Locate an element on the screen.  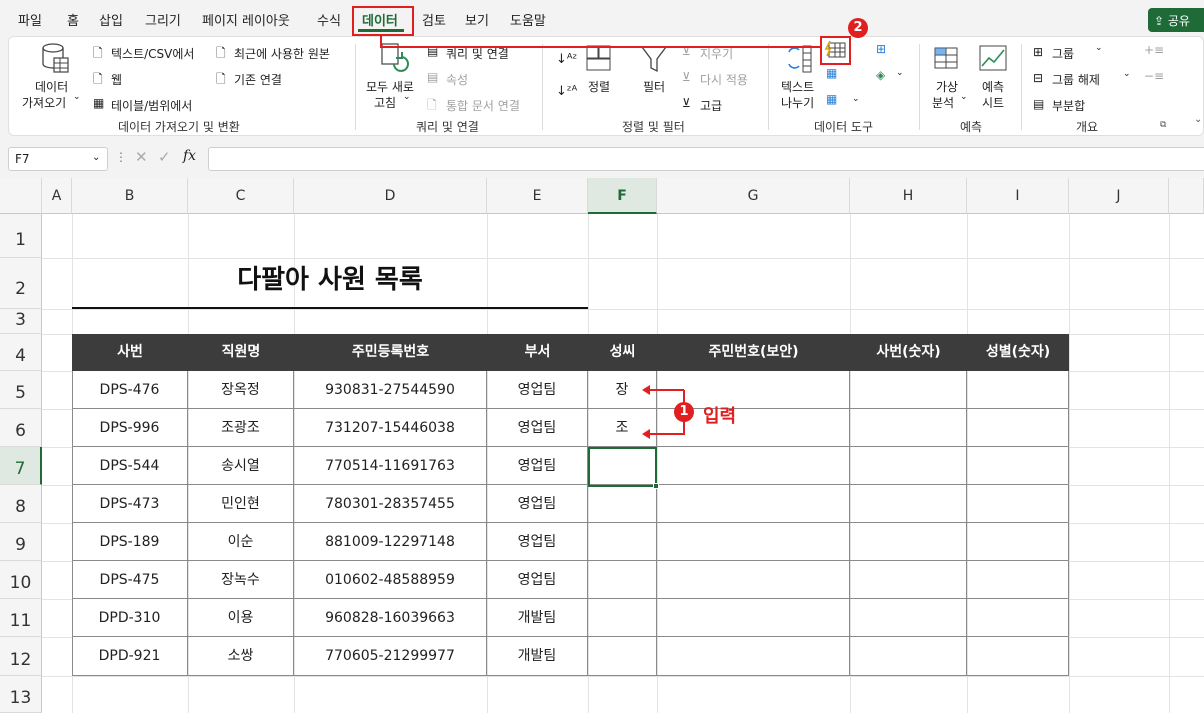
table-cell: DPD-921 is located at coordinates (130, 656).